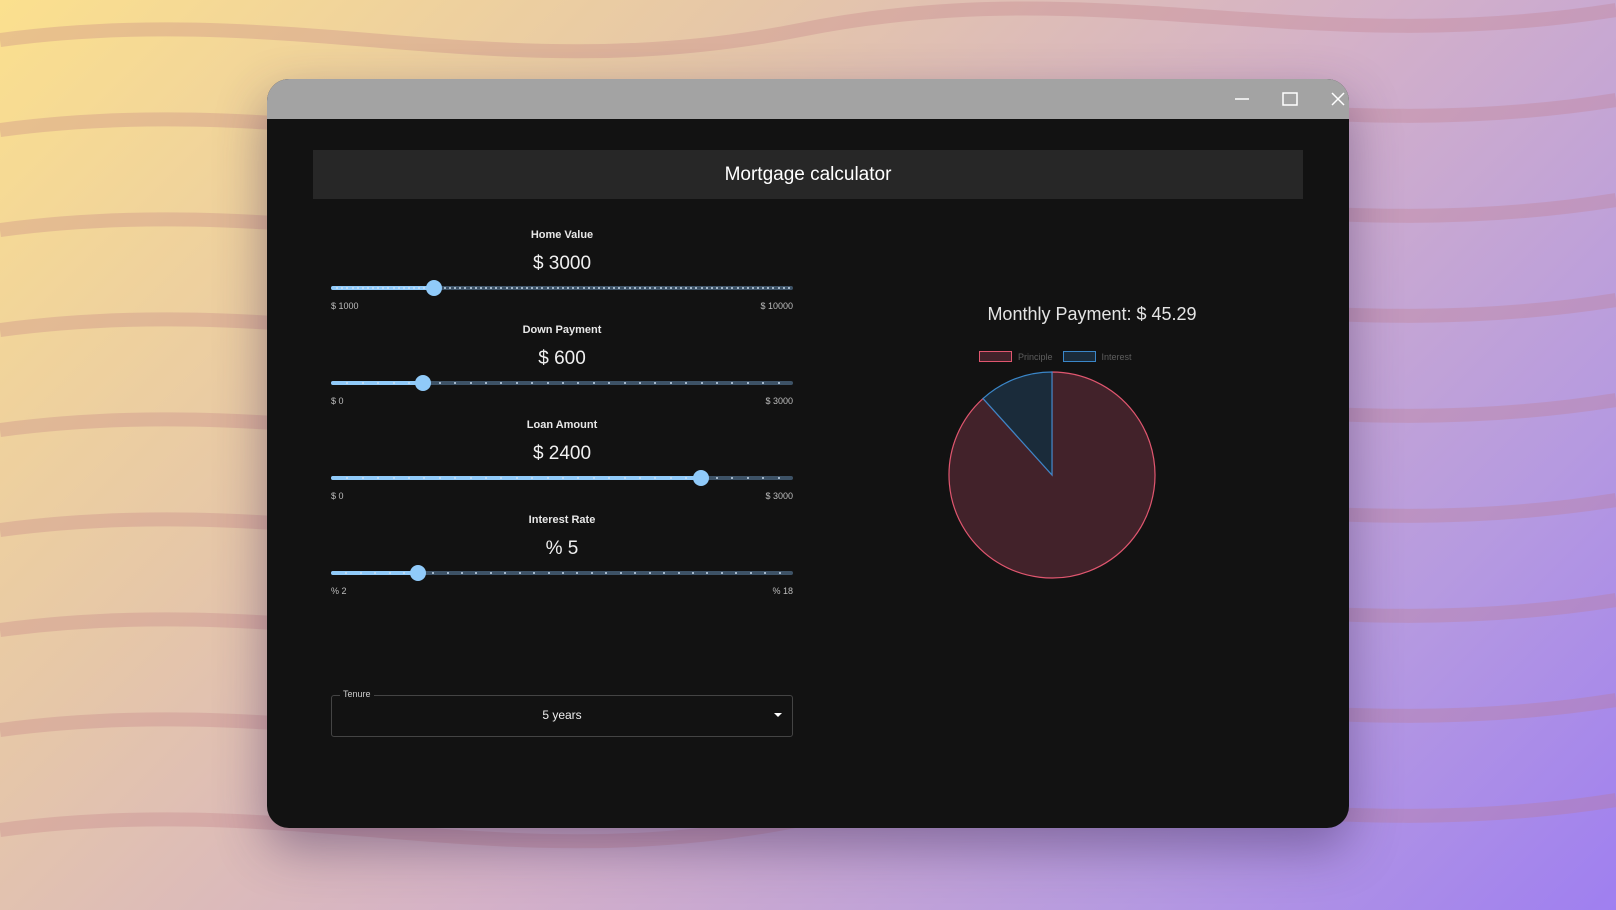 Image resolution: width=1616 pixels, height=910 pixels. I want to click on legend-swatch-interest, so click(1079, 356).